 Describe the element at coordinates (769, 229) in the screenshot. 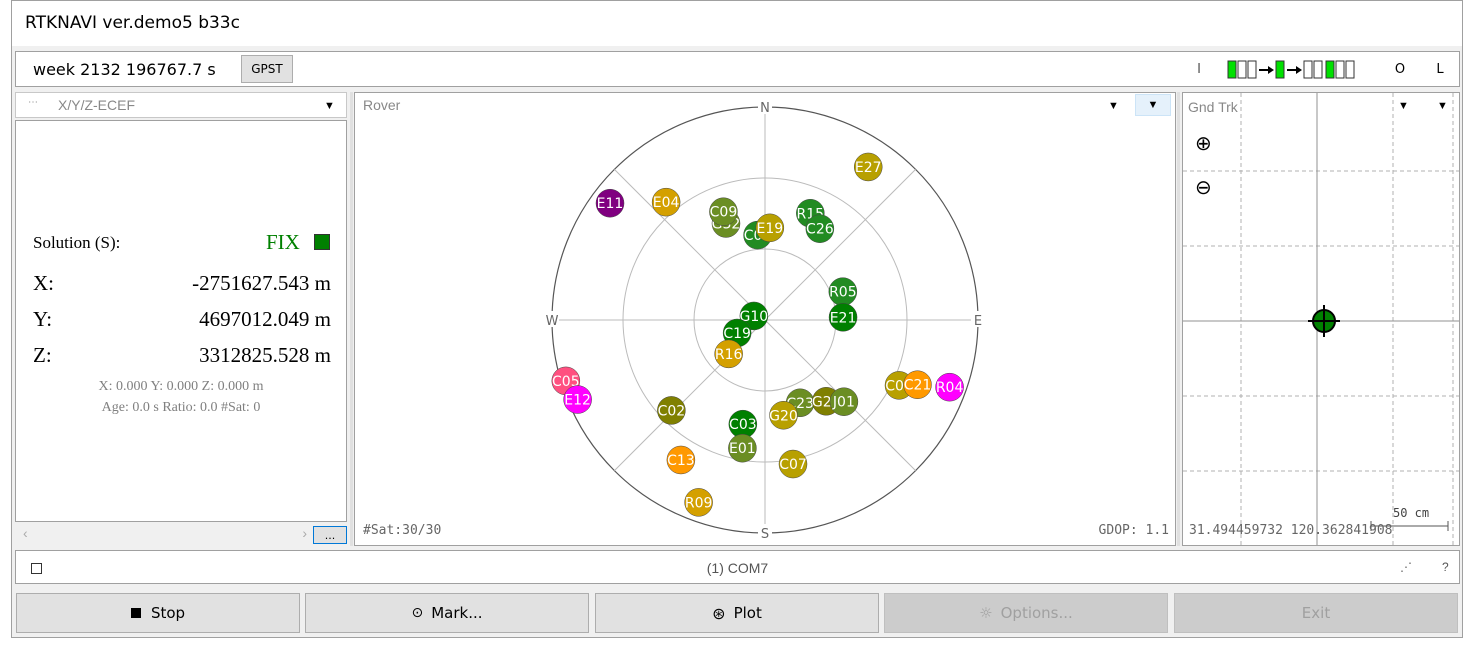

I see `satellite-label: E19` at that location.